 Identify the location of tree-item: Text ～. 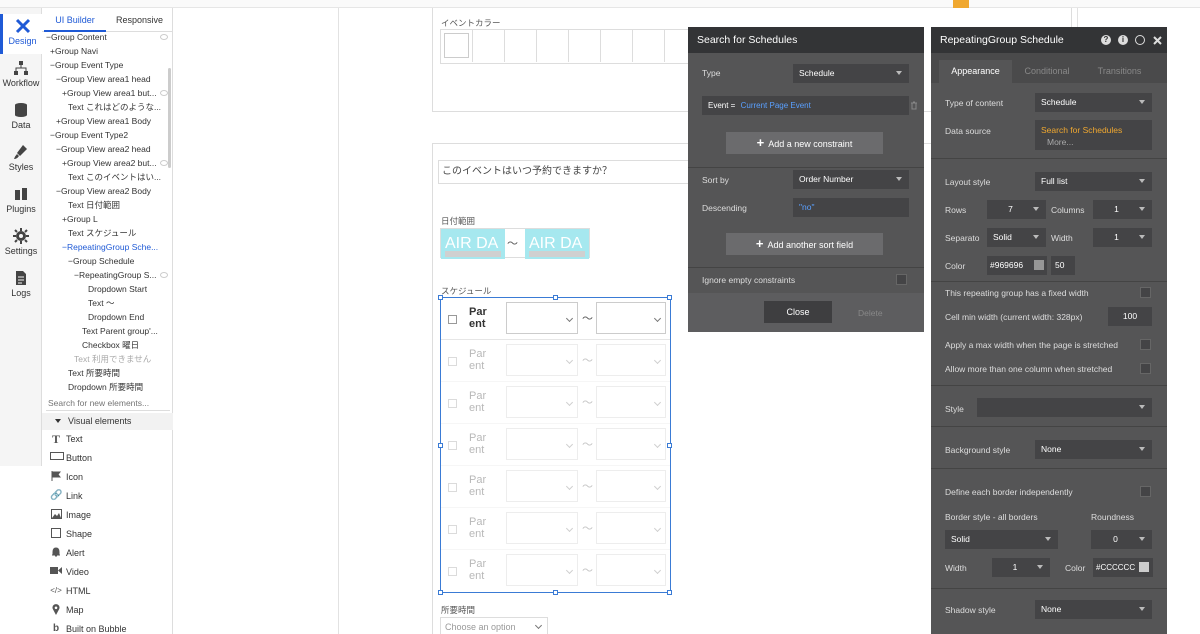
(101, 303).